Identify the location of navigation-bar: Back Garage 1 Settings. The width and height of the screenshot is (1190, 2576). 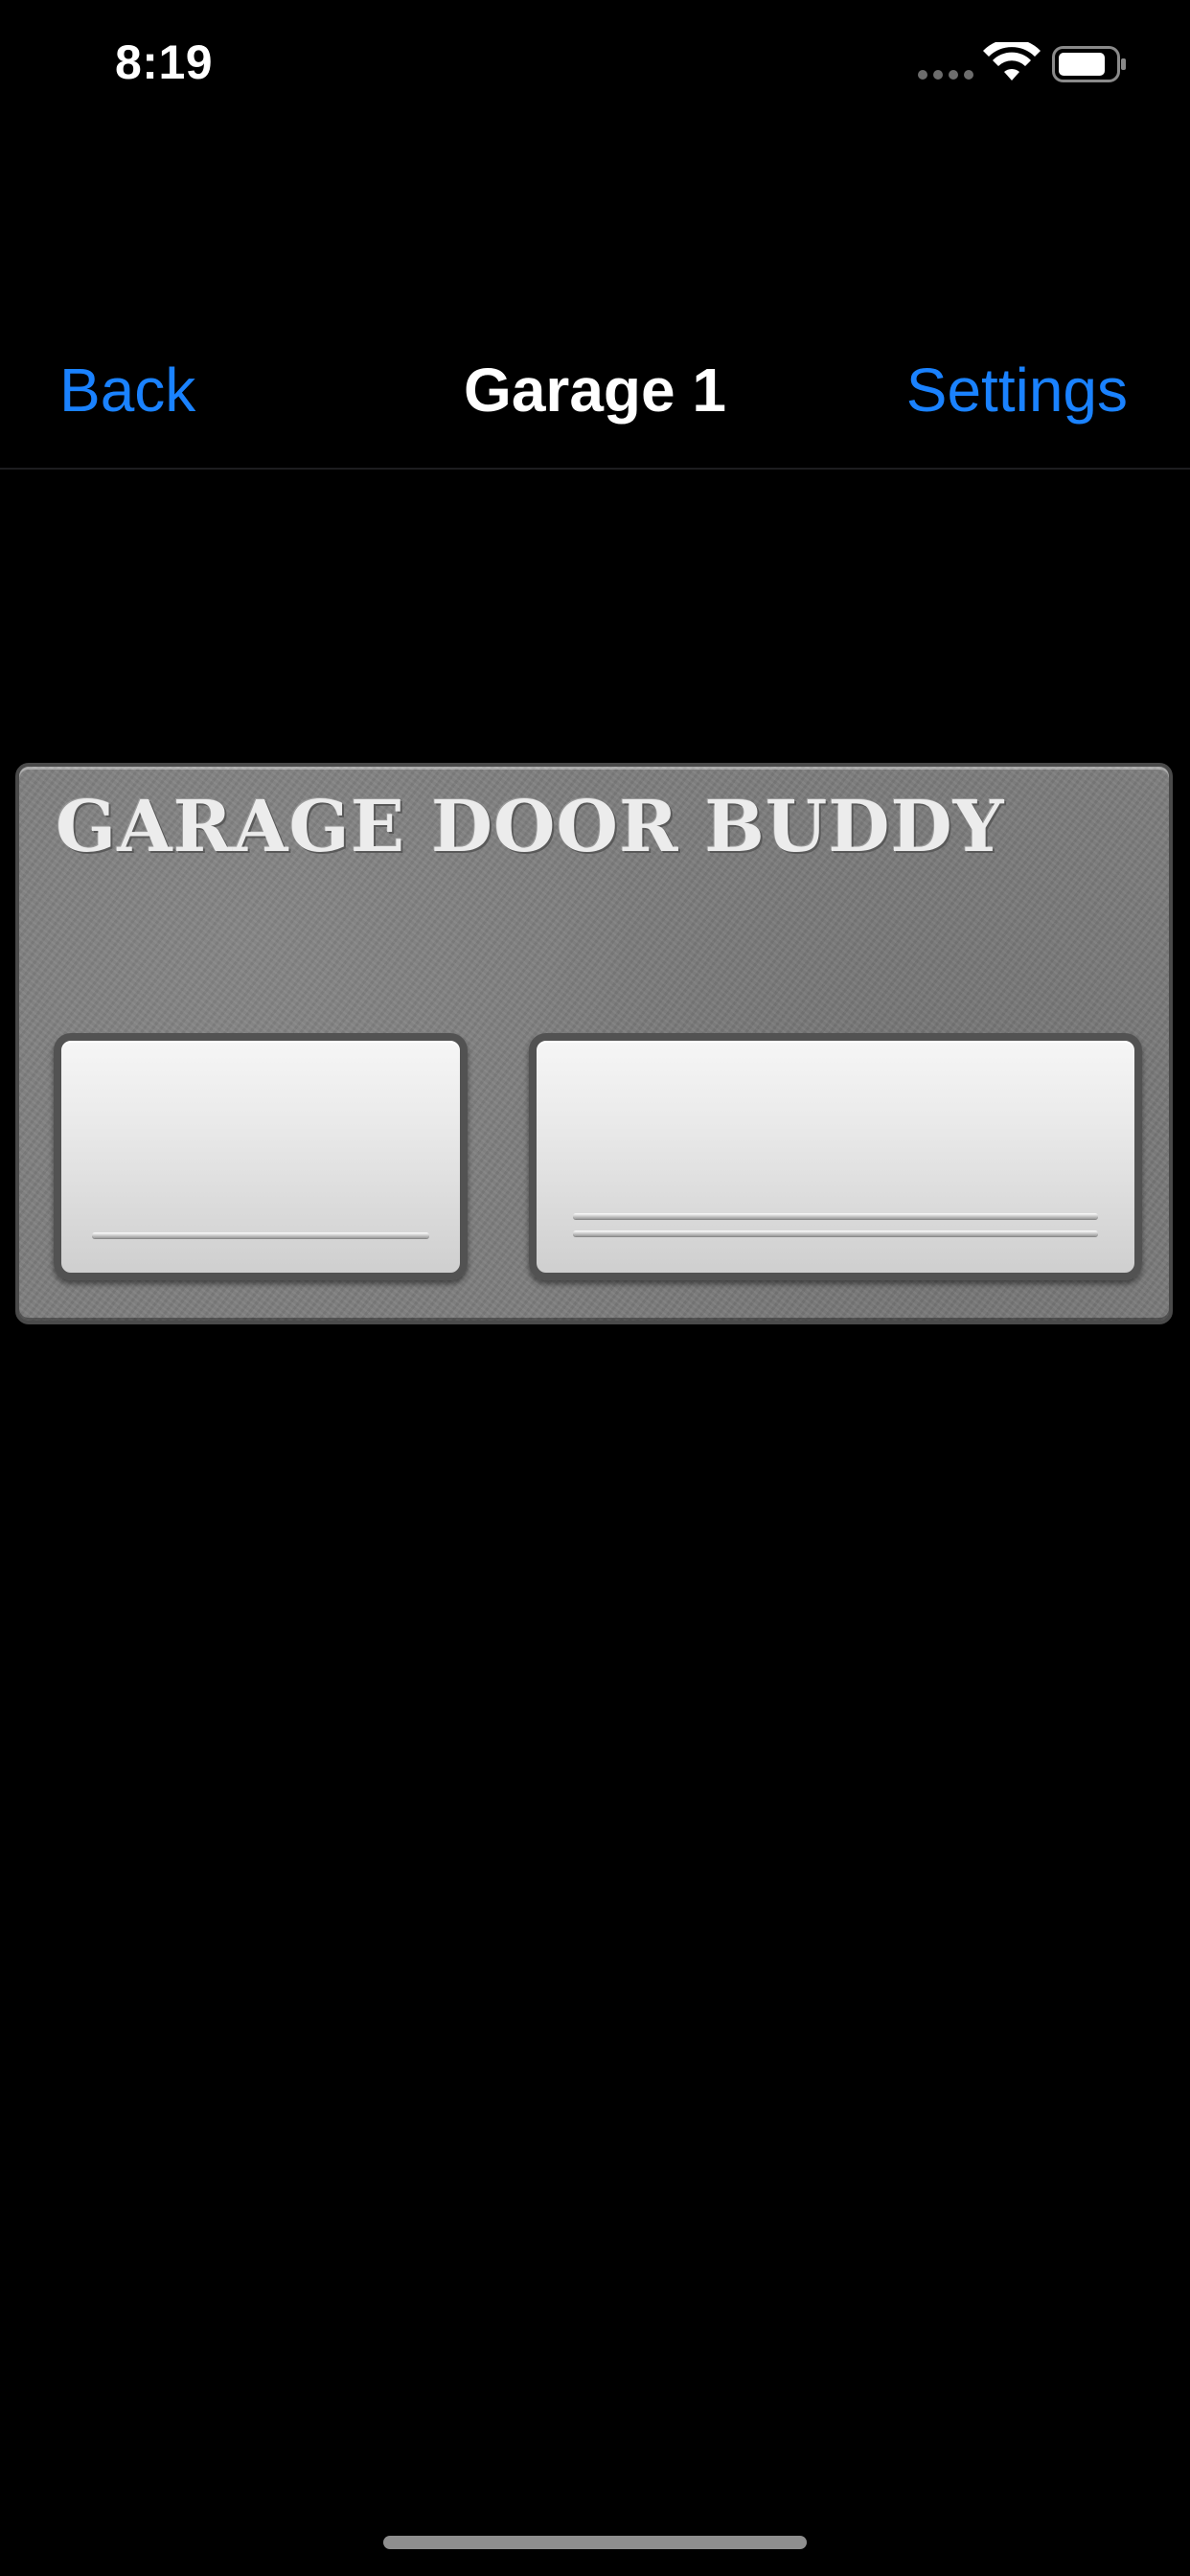
(595, 398).